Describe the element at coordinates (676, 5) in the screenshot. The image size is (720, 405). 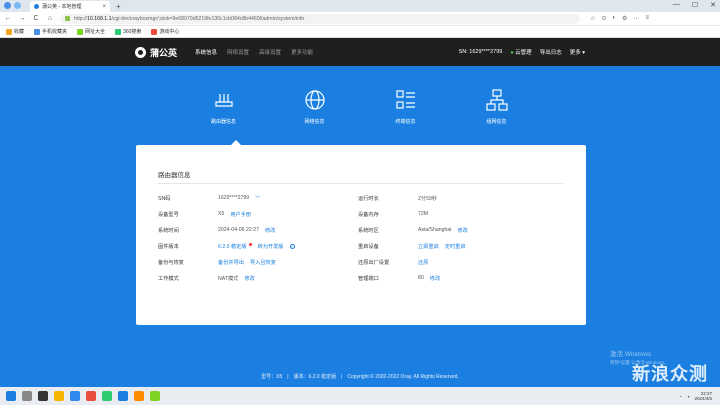
I see `minimize-button: —` at that location.